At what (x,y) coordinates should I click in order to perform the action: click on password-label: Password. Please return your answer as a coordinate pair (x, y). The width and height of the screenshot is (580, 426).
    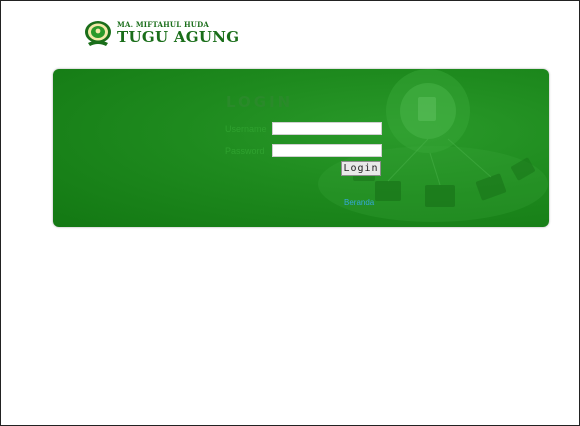
    Looking at the image, I should click on (245, 151).